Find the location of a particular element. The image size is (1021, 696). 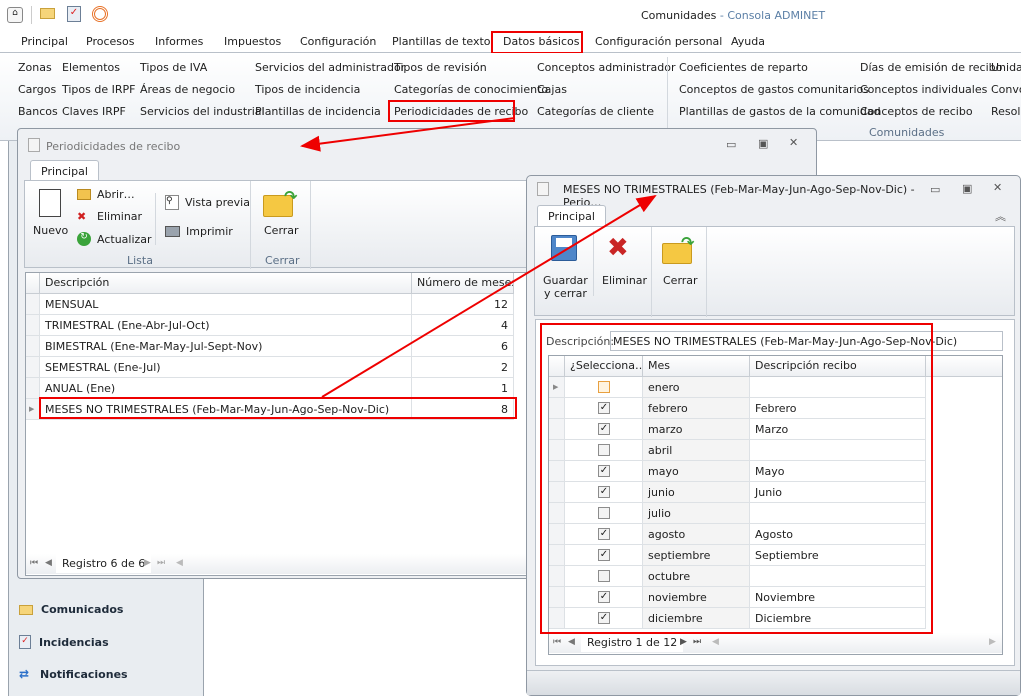

arrow-to-detail is located at coordinates (489, 296).